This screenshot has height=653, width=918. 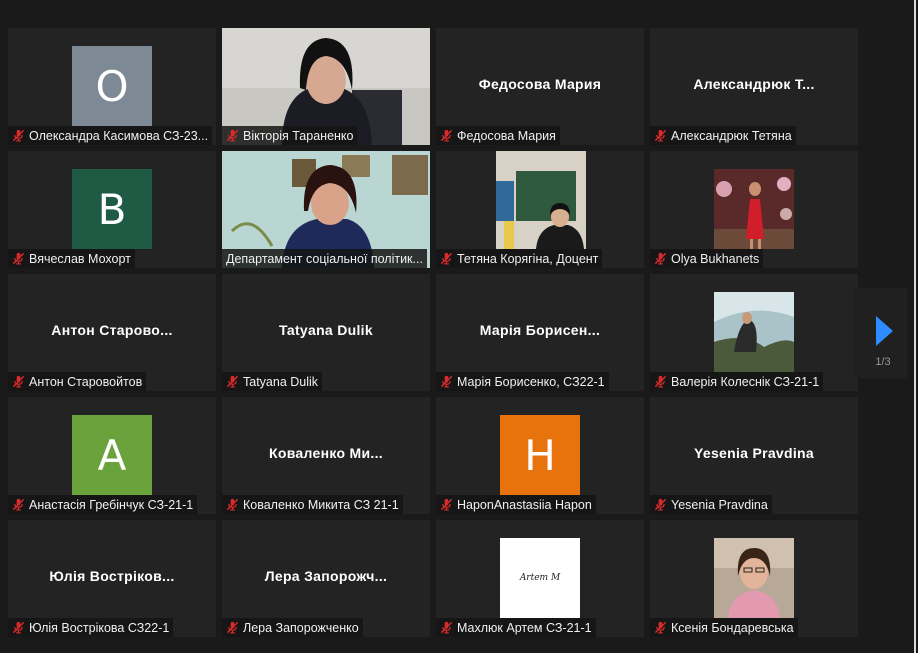 I want to click on participant-name-label: Вячеслав Мохорт, so click(x=71, y=258).